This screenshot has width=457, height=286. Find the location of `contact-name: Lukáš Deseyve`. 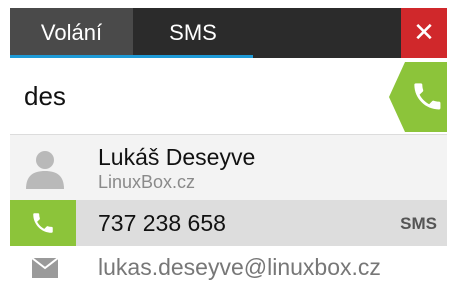

contact-name: Lukáš Deseyve is located at coordinates (177, 157).